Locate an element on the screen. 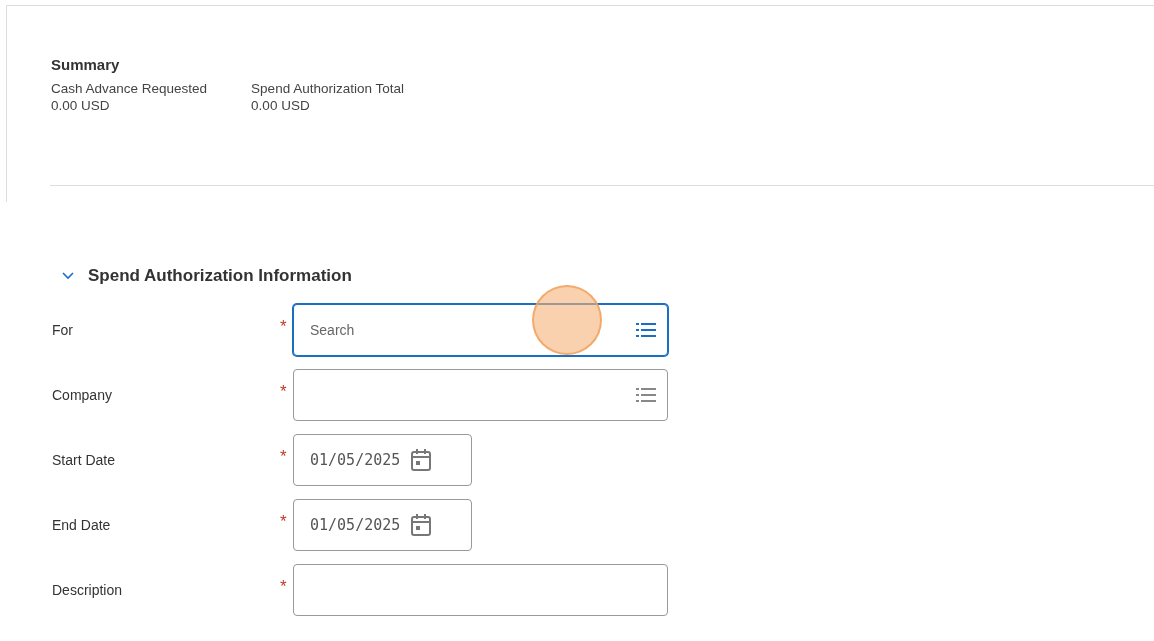 The height and width of the screenshot is (641, 1154). summary-label: Spend Authorization Total is located at coordinates (327, 88).